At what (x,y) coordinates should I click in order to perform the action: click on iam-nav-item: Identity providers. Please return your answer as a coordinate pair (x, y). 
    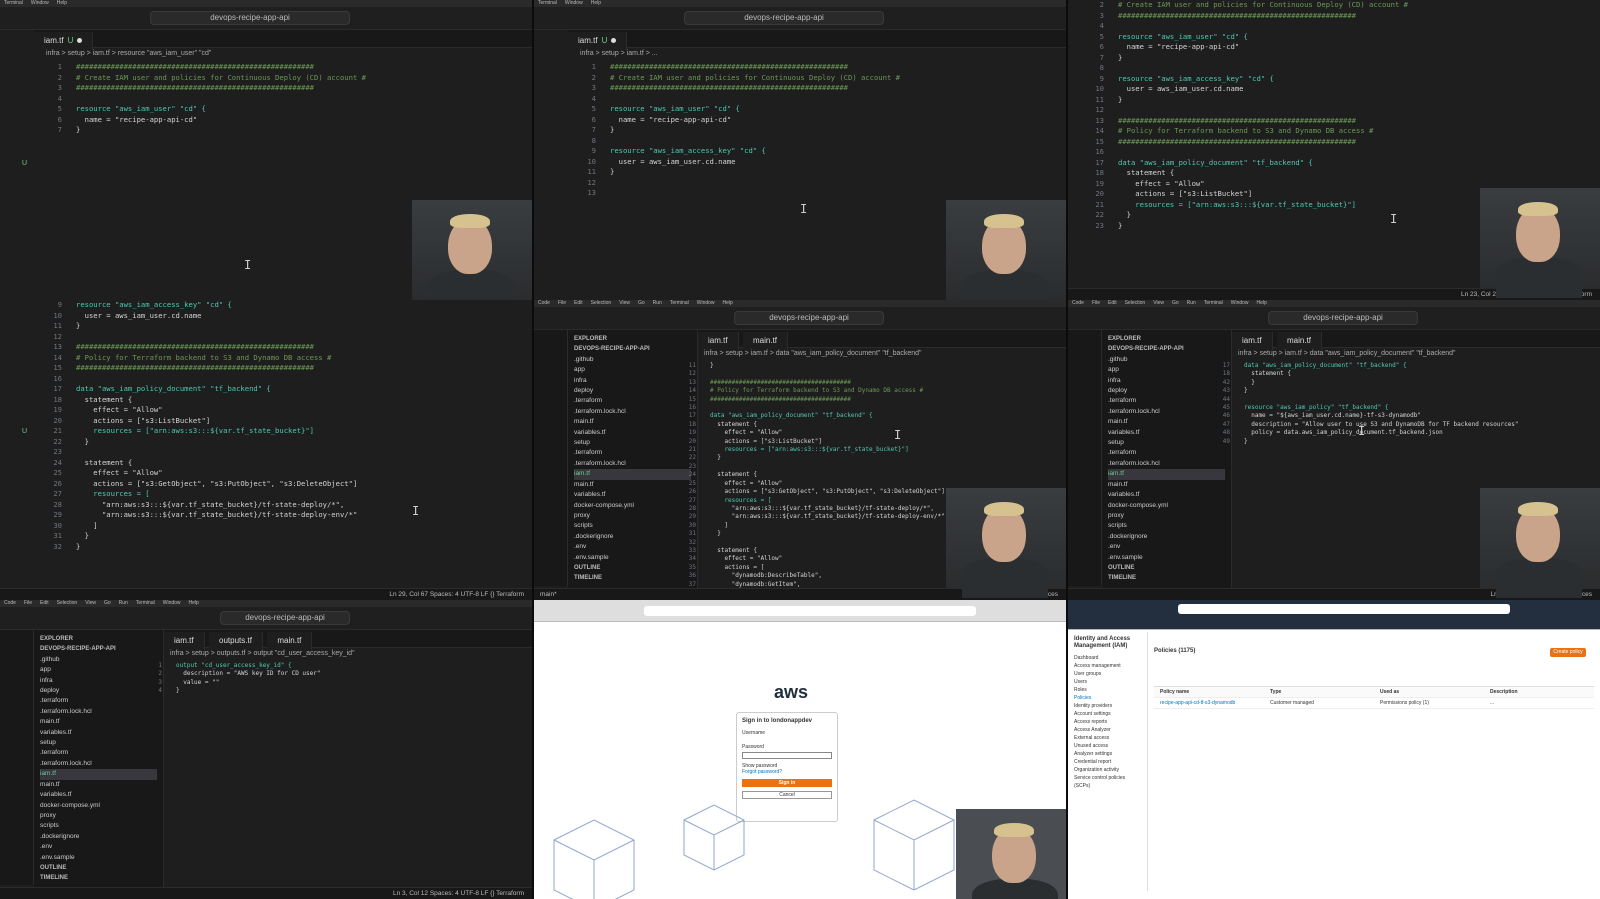
    Looking at the image, I should click on (1107, 706).